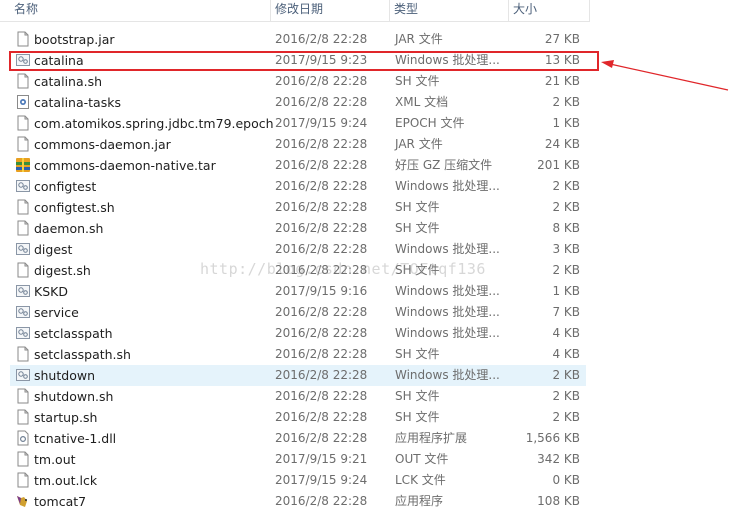 The width and height of the screenshot is (738, 519). What do you see at coordinates (53, 249) in the screenshot?
I see `file-name: digest` at bounding box center [53, 249].